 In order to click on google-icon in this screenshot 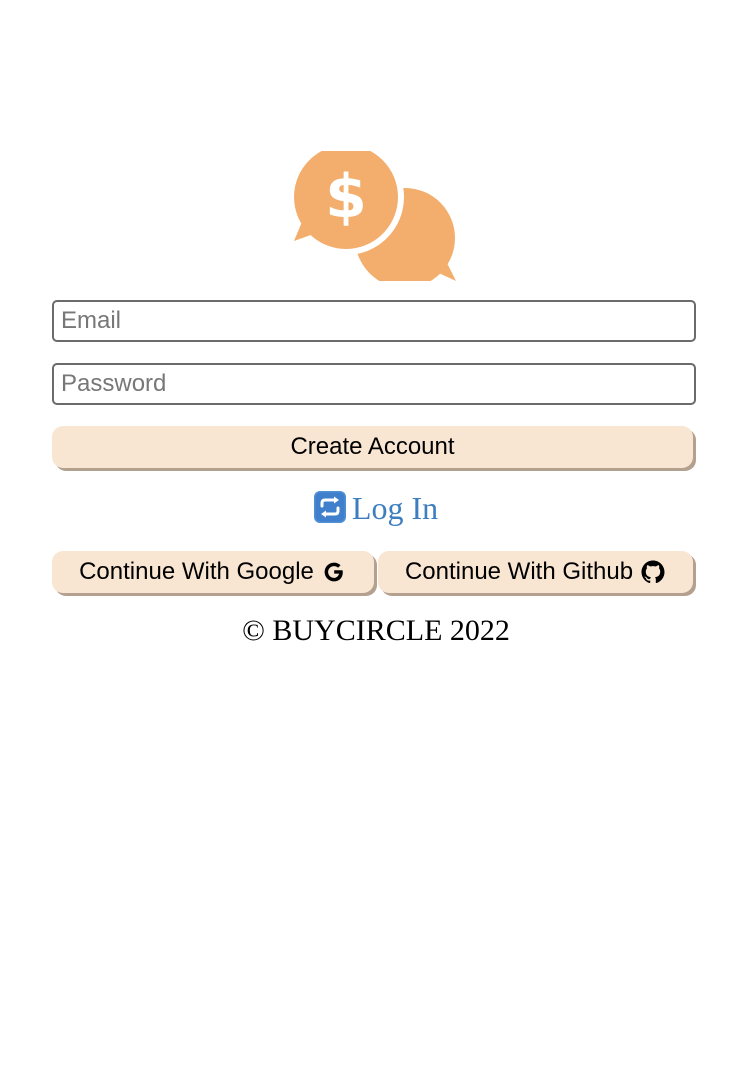, I will do `click(333, 572)`.